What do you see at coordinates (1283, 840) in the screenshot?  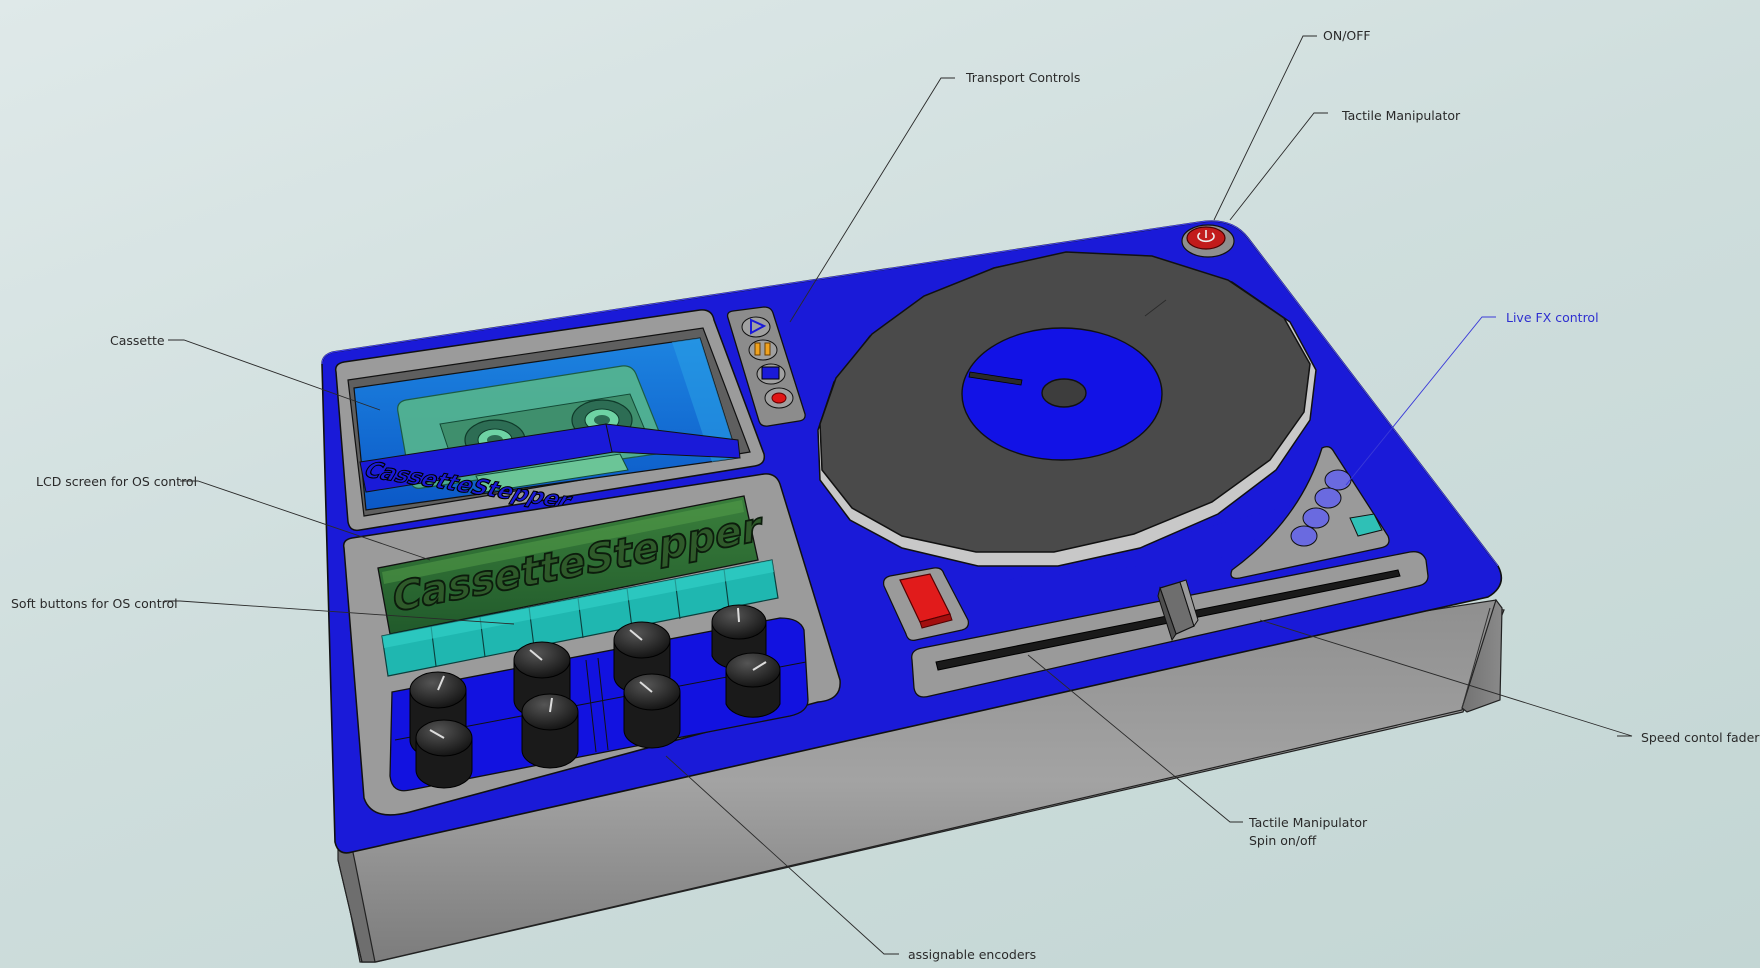 I see `callout-tactile-spin-line2: Spin on/off` at bounding box center [1283, 840].